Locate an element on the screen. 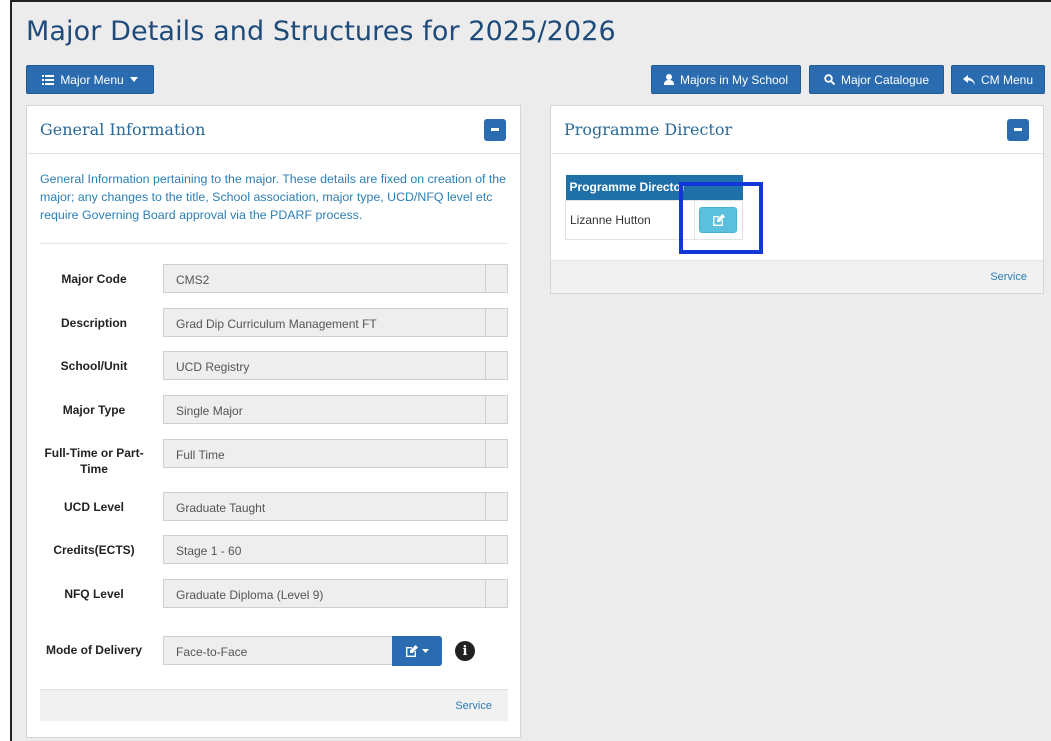  table-header-row: Programme Director is located at coordinates (654, 187).